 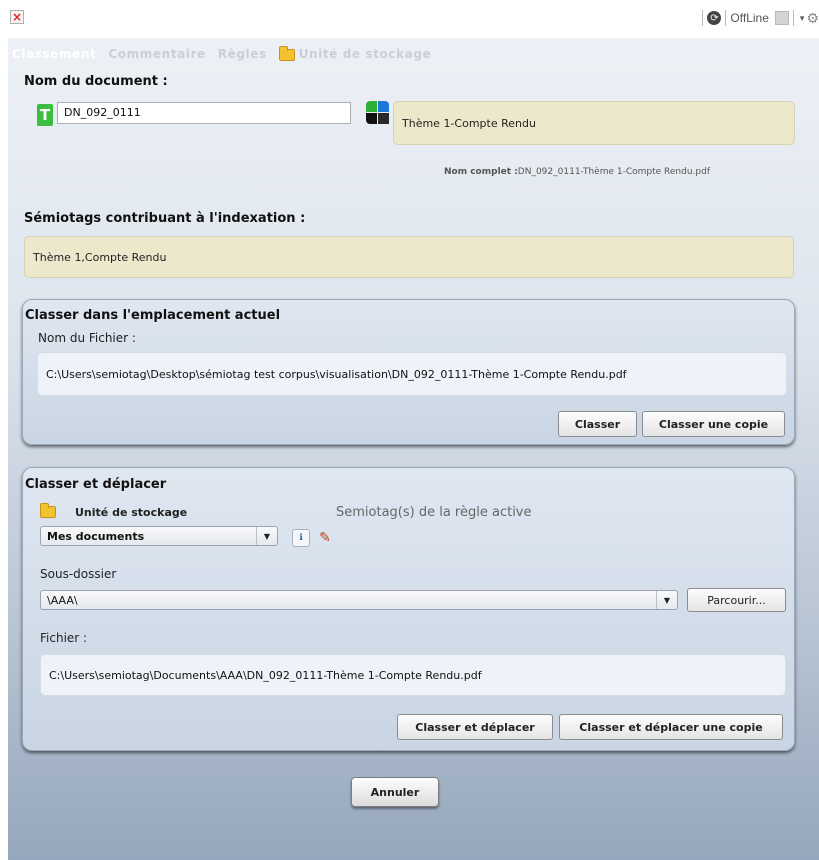 What do you see at coordinates (409, 257) in the screenshot?
I see `semiotags-field: Thème 1,Compte Rendu` at bounding box center [409, 257].